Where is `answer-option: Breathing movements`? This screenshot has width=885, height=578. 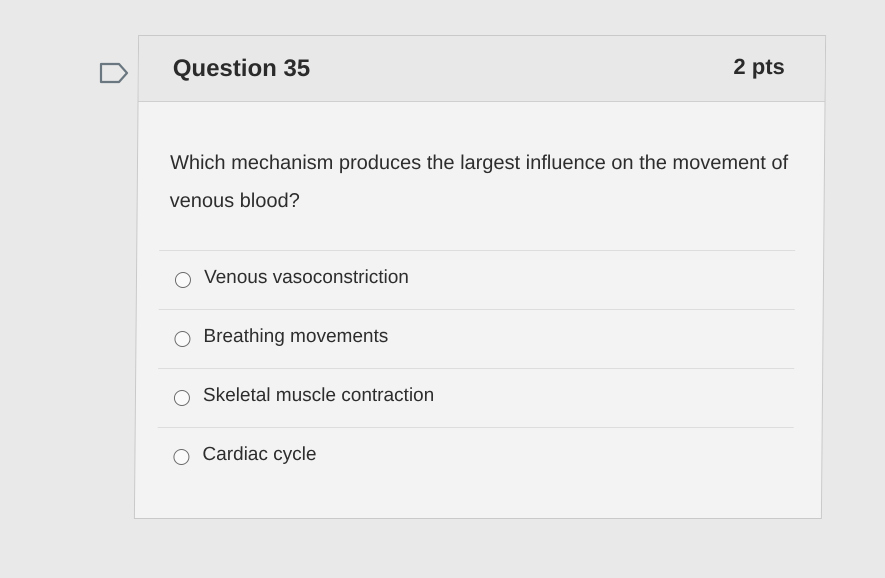 answer-option: Breathing movements is located at coordinates (476, 338).